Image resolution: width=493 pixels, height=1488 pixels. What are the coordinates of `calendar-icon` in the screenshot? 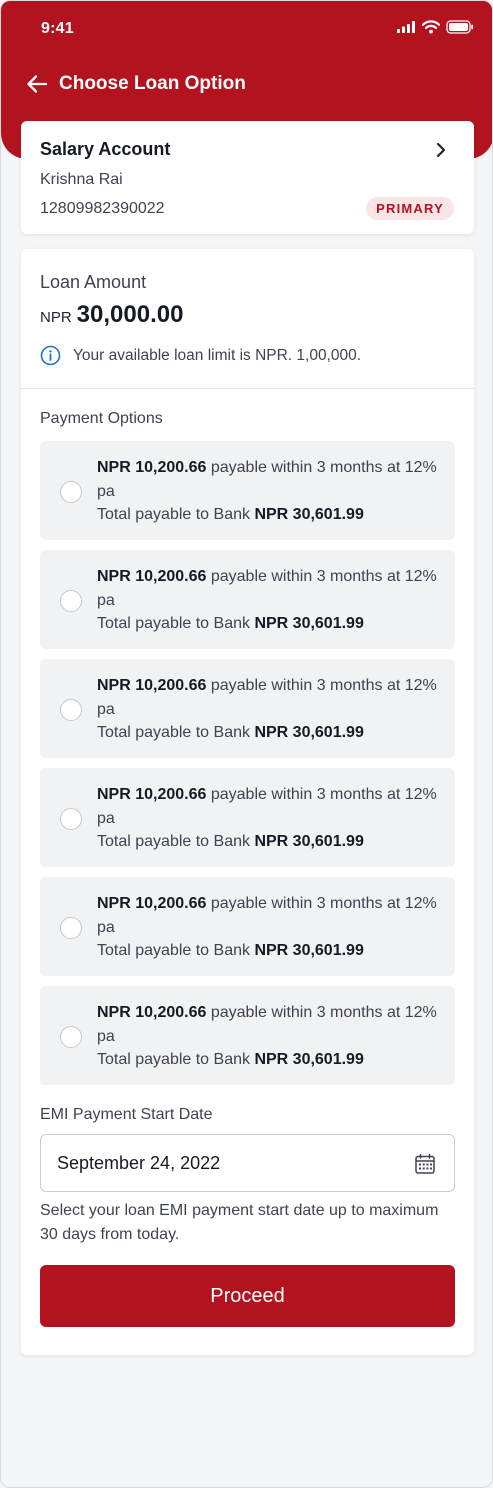 It's located at (425, 1164).